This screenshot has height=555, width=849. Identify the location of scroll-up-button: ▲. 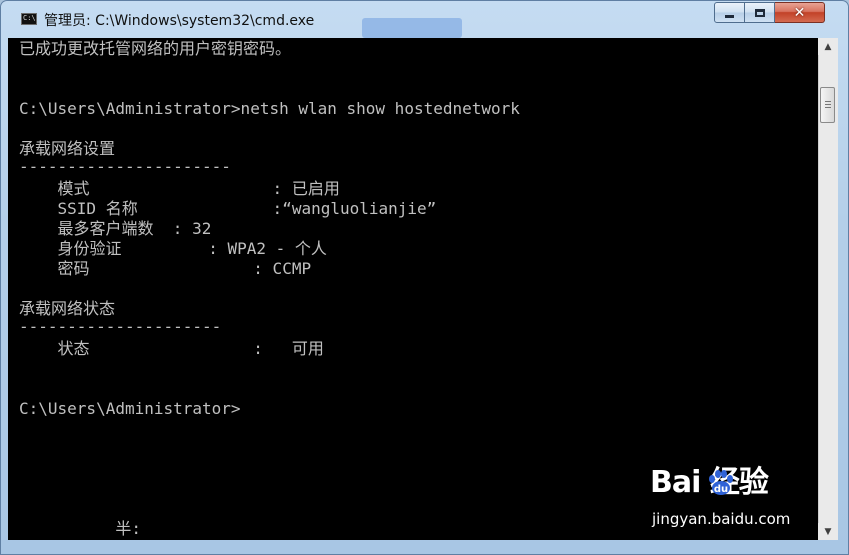
(828, 46).